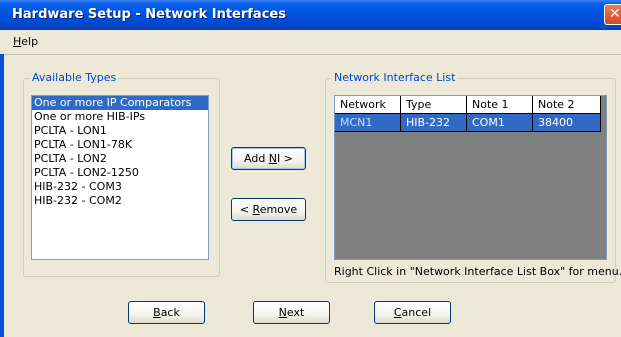  What do you see at coordinates (567, 105) in the screenshot?
I see `column-header-note2: Note 2` at bounding box center [567, 105].